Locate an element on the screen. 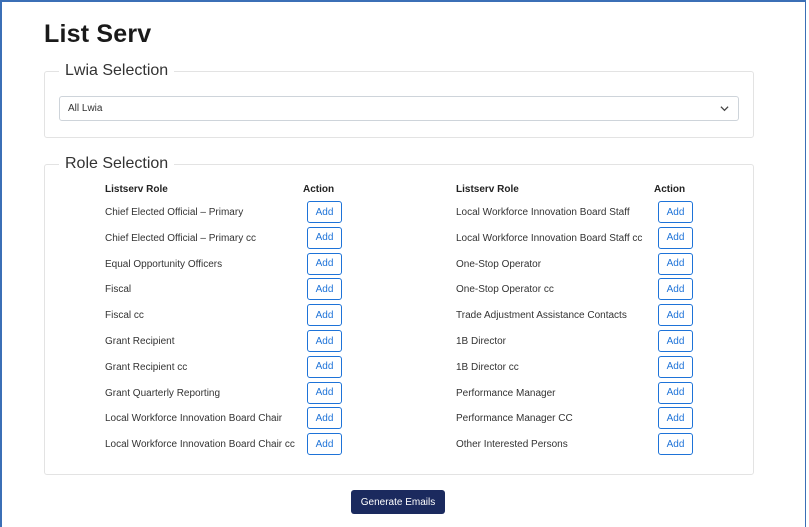 The width and height of the screenshot is (809, 527). right-role-label: One-Stop Operator cc is located at coordinates (505, 290).